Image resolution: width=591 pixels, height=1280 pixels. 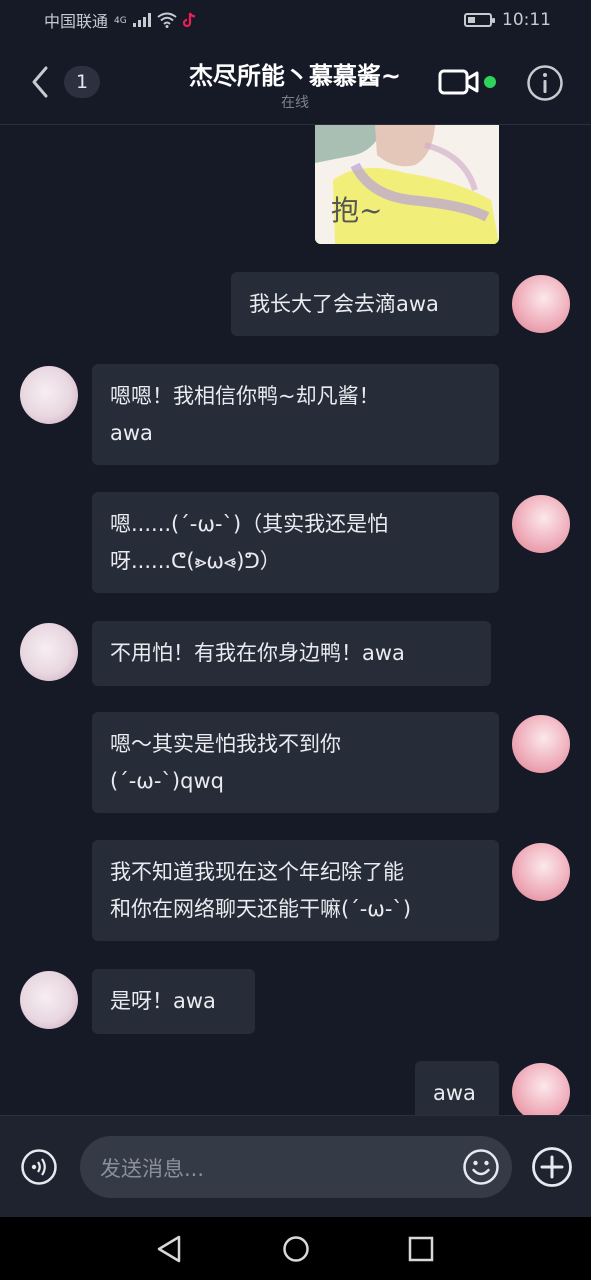 What do you see at coordinates (195, 561) in the screenshot?
I see `message-text: 呀......ᕦ(⩺ω⩹)ᕤ）` at bounding box center [195, 561].